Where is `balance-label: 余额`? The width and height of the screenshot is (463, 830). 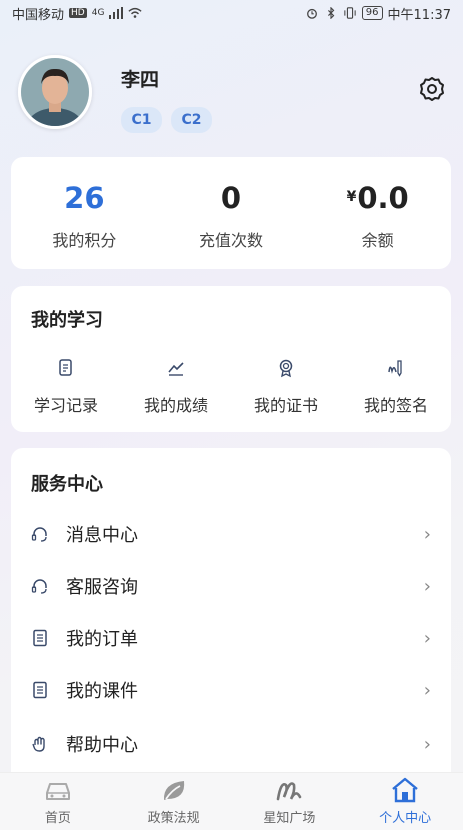 balance-label: 余额 is located at coordinates (377, 240).